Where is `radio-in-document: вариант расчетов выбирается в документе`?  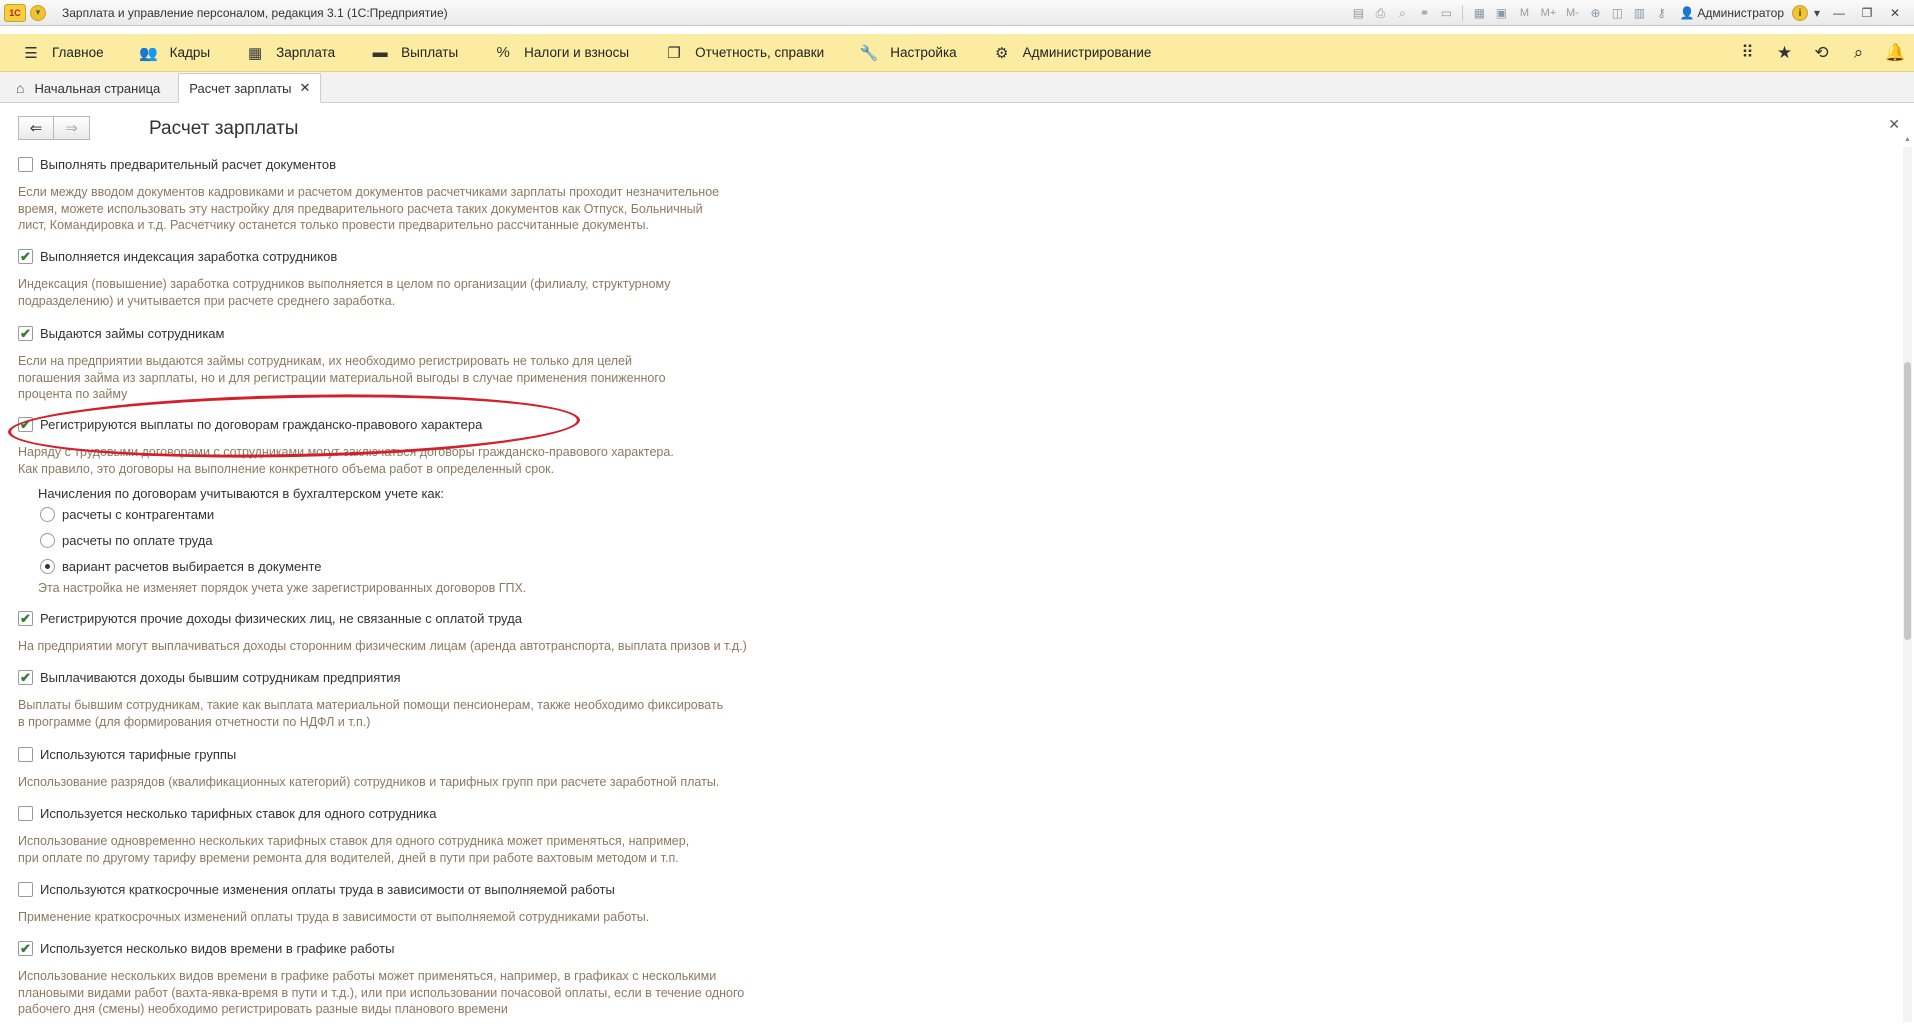
radio-in-document: вариант расчетов выбирается в документе is located at coordinates (180, 566).